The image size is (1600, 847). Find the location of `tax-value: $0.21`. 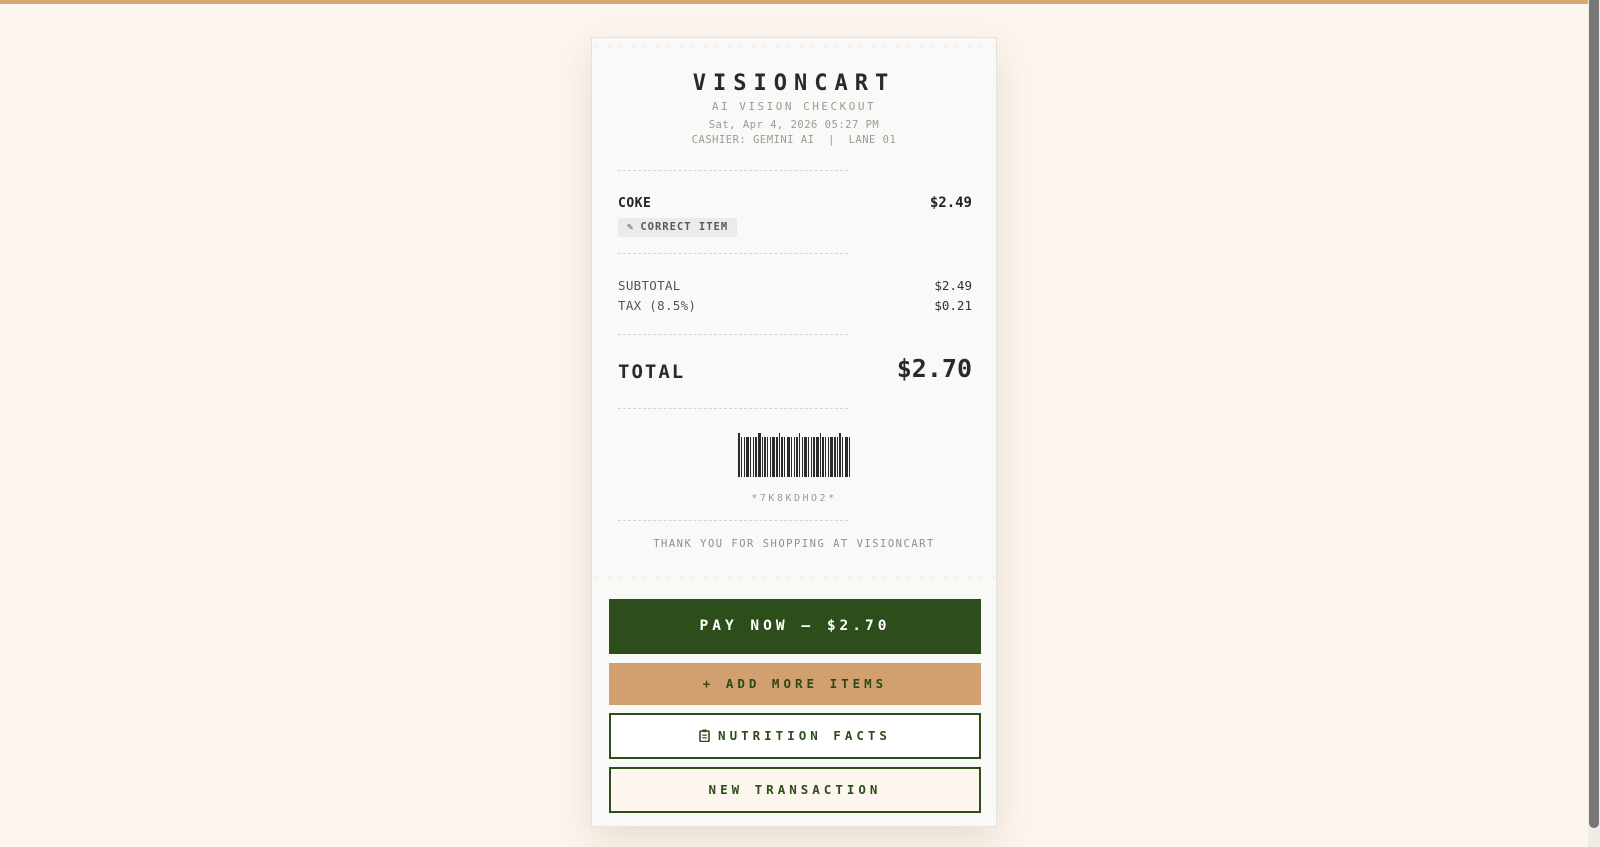

tax-value: $0.21 is located at coordinates (953, 305).